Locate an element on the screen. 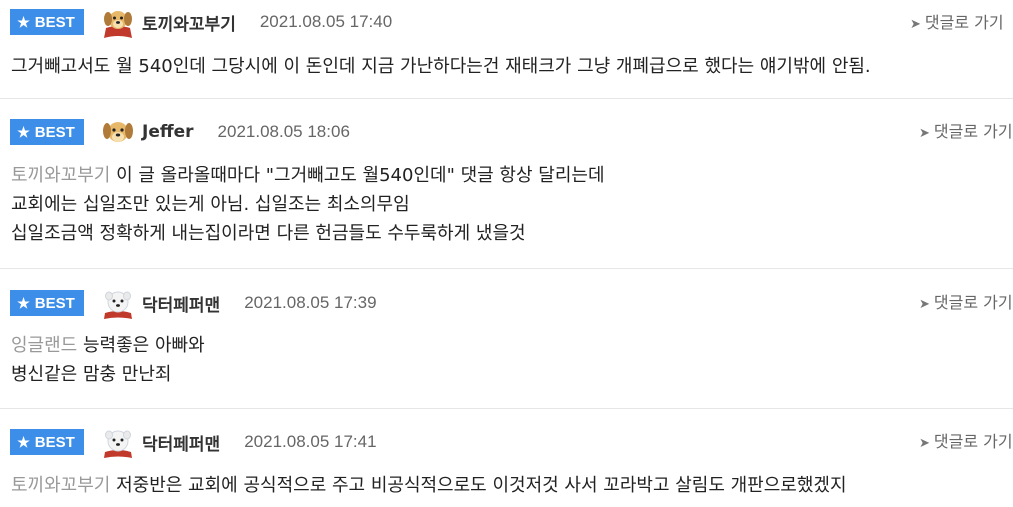 This screenshot has height=507, width=1013. mention: 잉글랜드 is located at coordinates (44, 345).